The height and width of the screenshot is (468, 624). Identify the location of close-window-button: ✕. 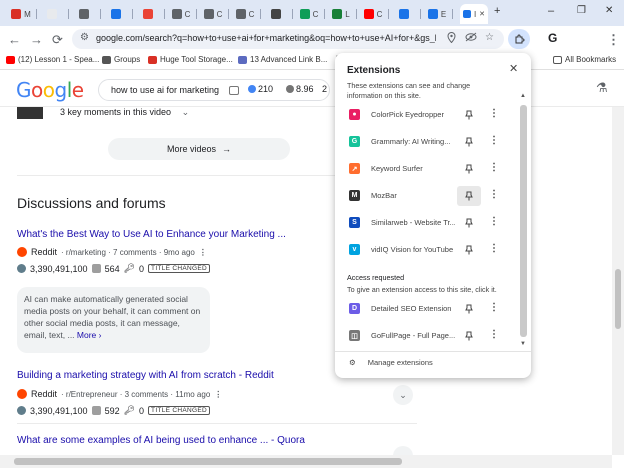
(609, 10).